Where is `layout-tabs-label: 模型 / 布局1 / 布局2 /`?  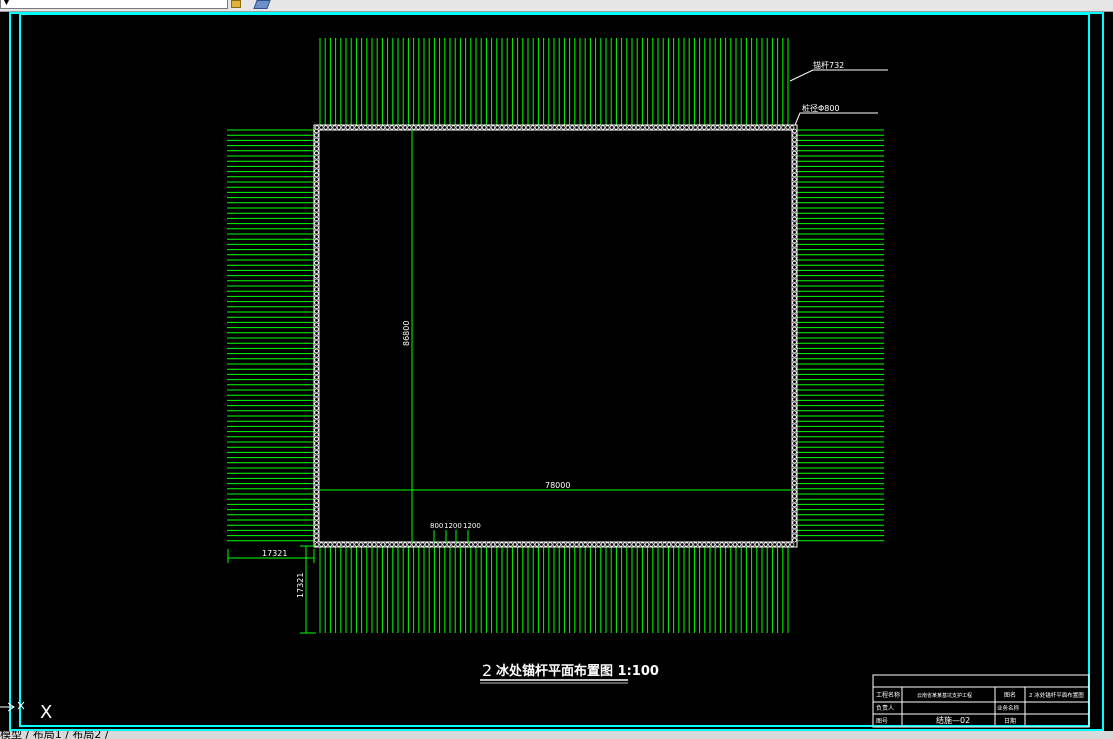 layout-tabs-label: 模型 / 布局1 / 布局2 / is located at coordinates (54, 735).